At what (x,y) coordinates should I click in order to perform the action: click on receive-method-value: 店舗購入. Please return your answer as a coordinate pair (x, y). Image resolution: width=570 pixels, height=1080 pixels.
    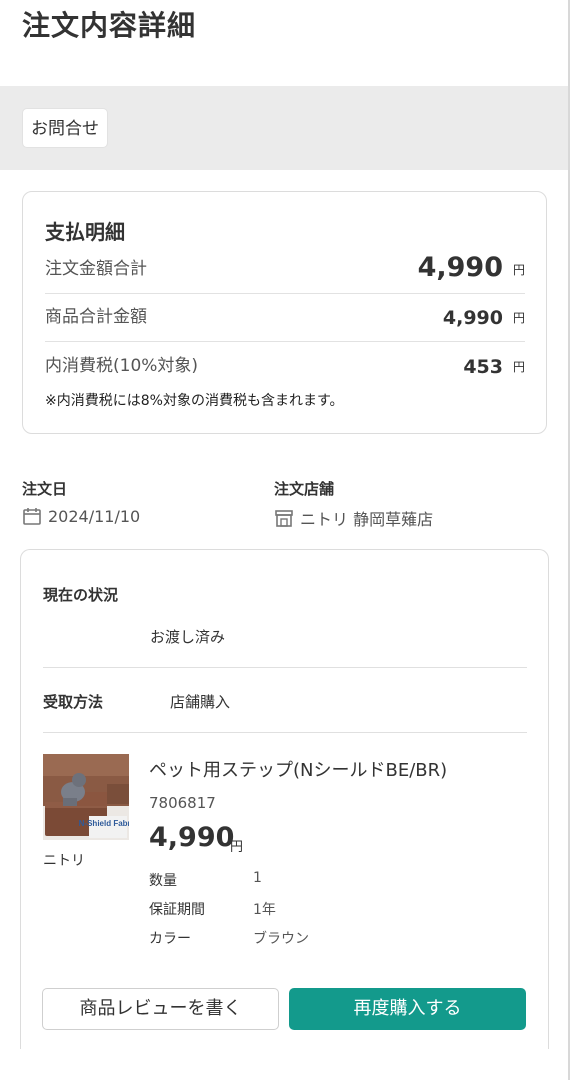
    Looking at the image, I should click on (200, 702).